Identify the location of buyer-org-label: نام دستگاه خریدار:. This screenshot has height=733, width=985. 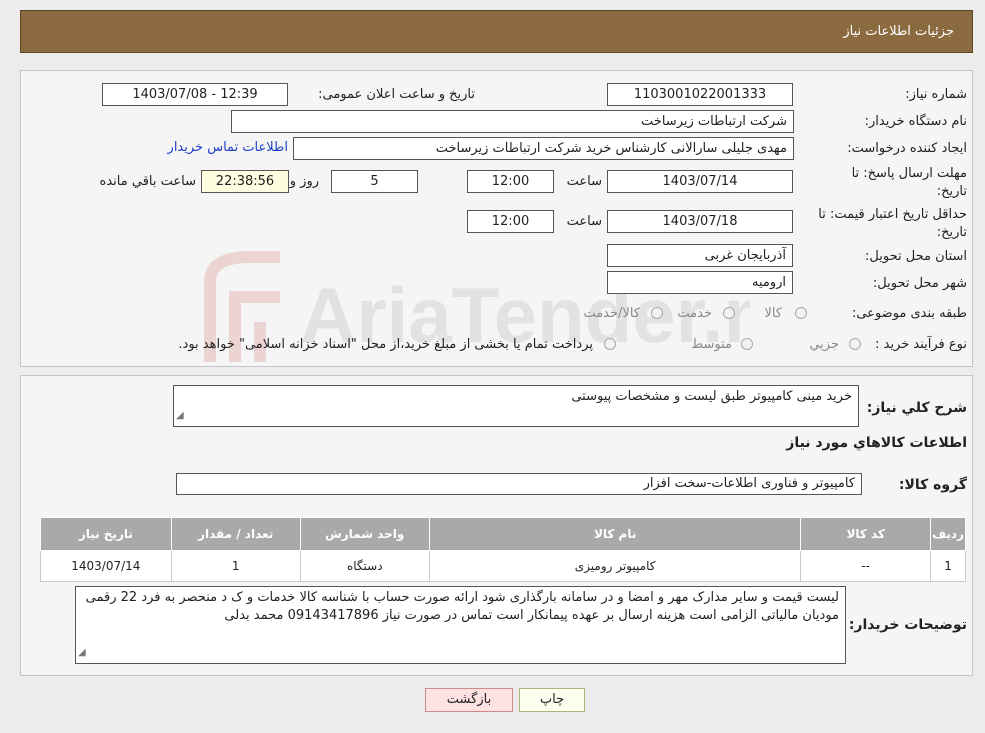
(915, 121).